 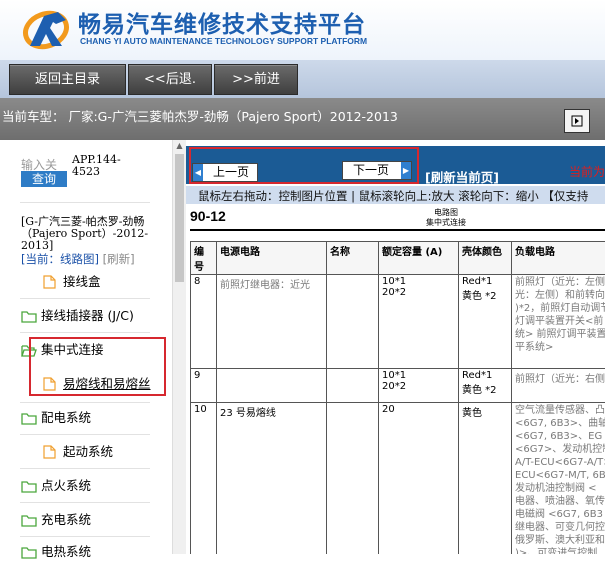 I want to click on main-toolbar: 返回主目录 <<后退. >>前进, so click(x=302, y=79).